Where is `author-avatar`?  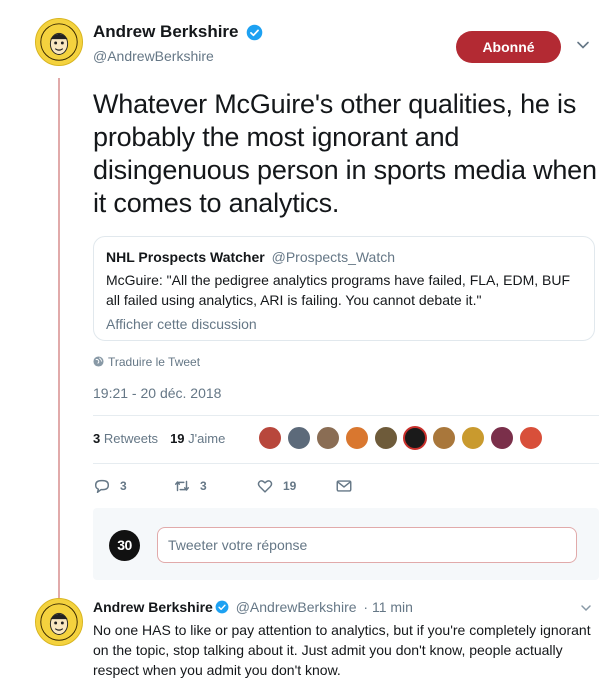
author-avatar is located at coordinates (59, 42).